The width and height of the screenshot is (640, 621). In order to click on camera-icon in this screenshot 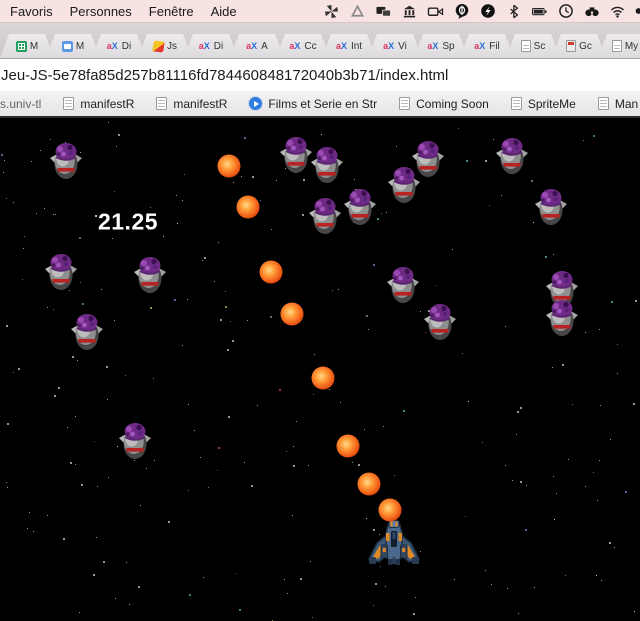, I will do `click(435, 11)`.